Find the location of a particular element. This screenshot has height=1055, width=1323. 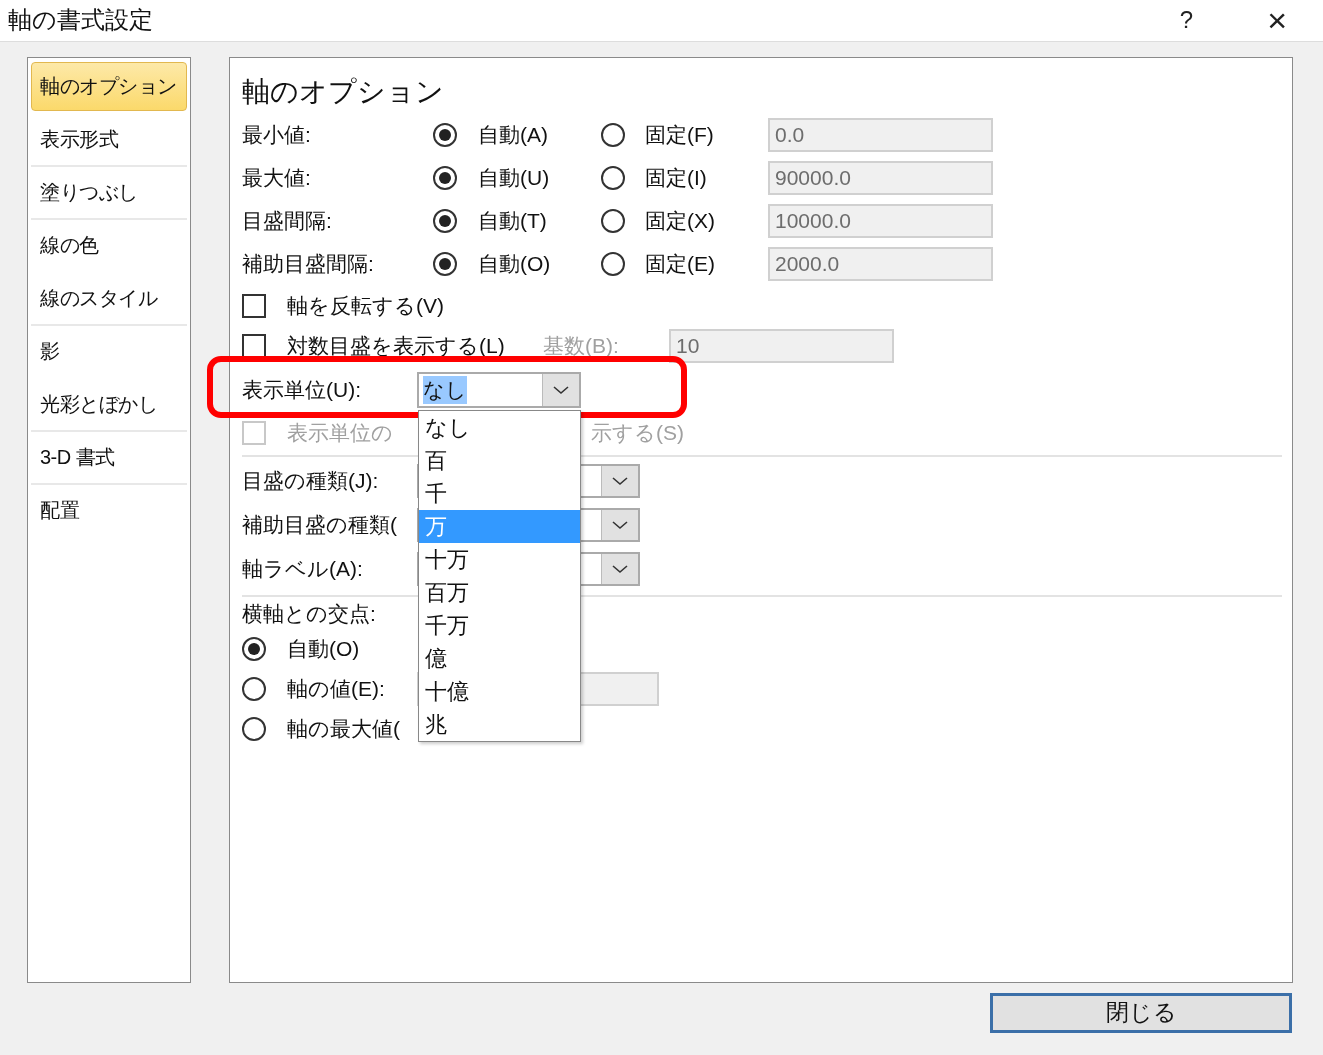

field-label: 目盛の種類(J): is located at coordinates (311, 480).